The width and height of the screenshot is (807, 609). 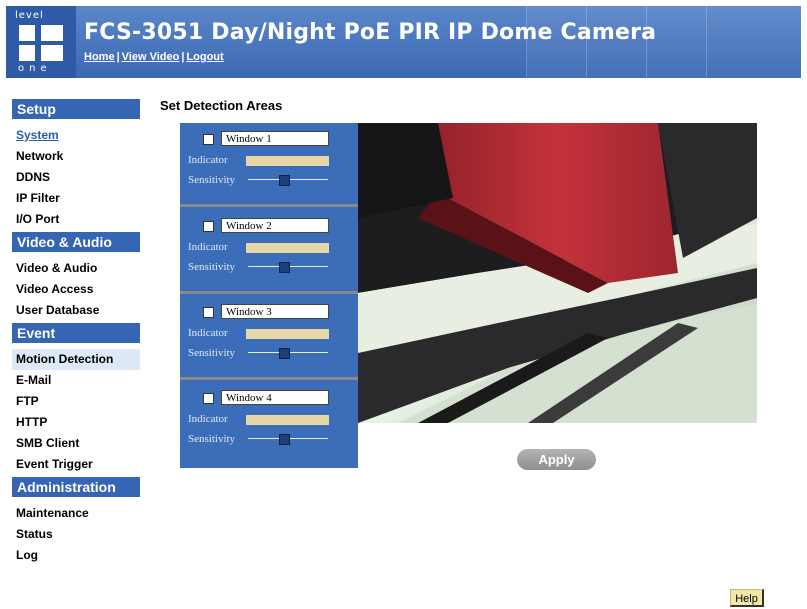 I want to click on levelone-logo: level one, so click(x=41, y=42).